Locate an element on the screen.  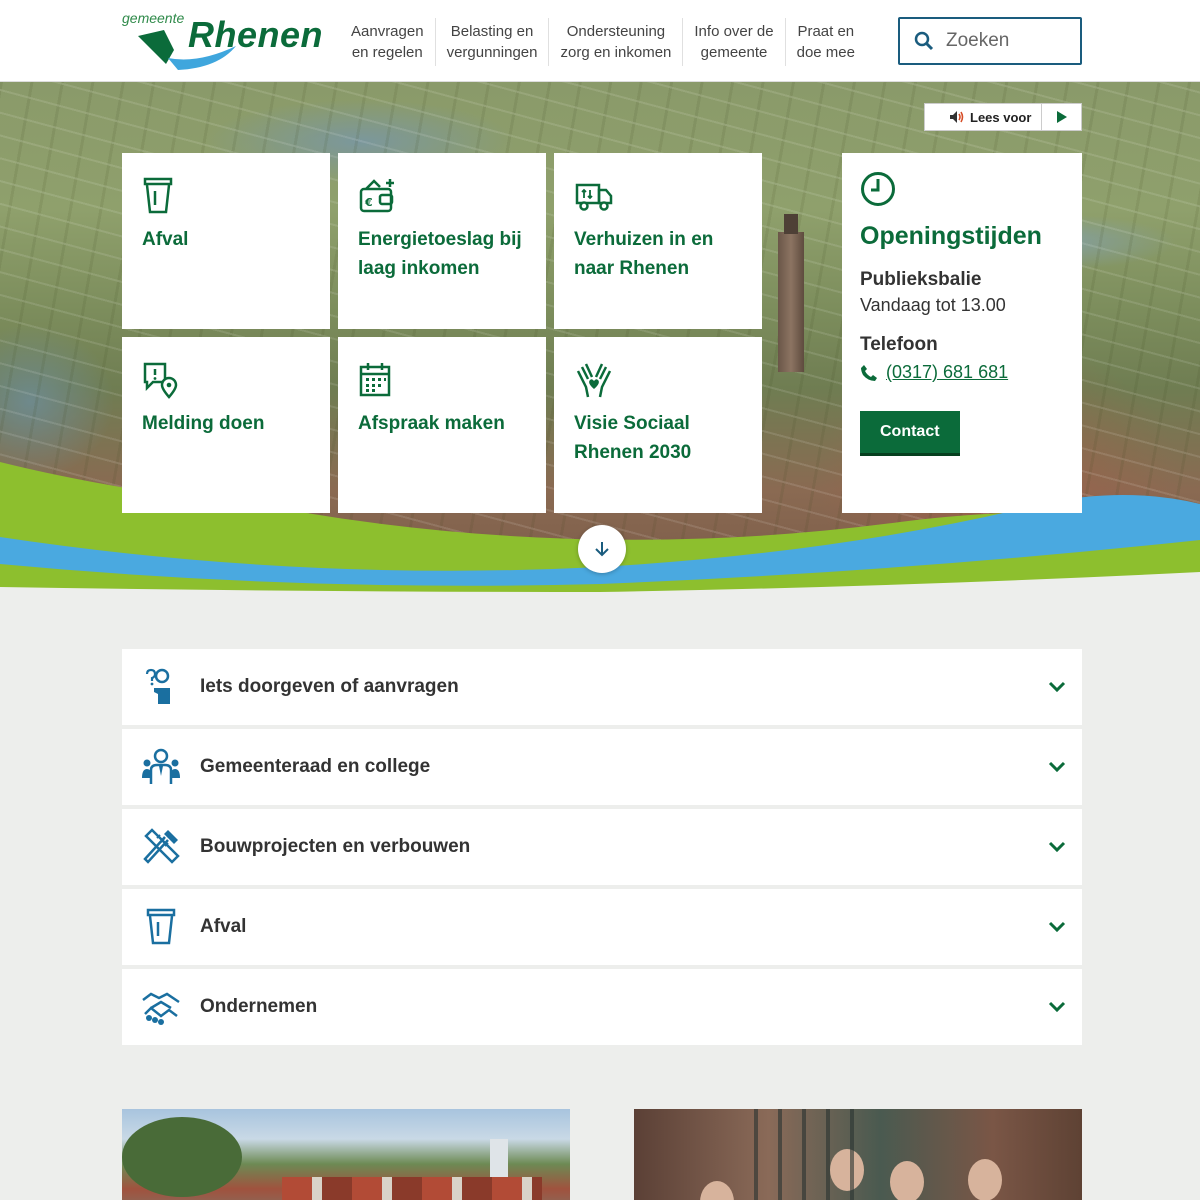
tile-label: Verhuizen in en naar Rhenen is located at coordinates (644, 254).